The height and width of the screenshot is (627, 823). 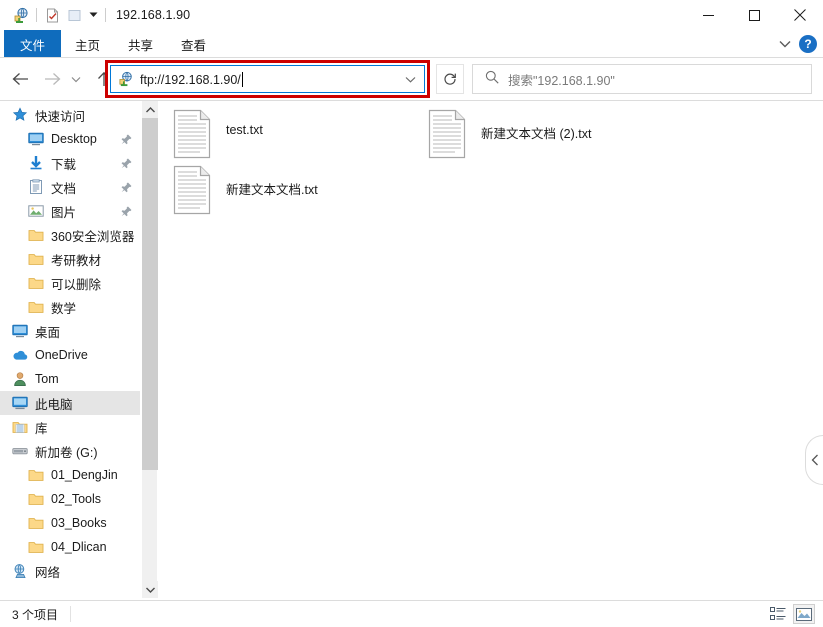 I want to click on sidebar-item-onedrive: OneDrive, so click(x=70, y=355).